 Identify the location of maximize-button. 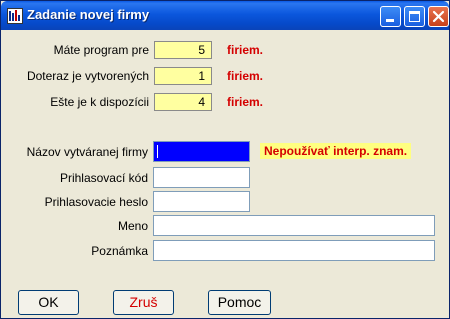
(414, 16).